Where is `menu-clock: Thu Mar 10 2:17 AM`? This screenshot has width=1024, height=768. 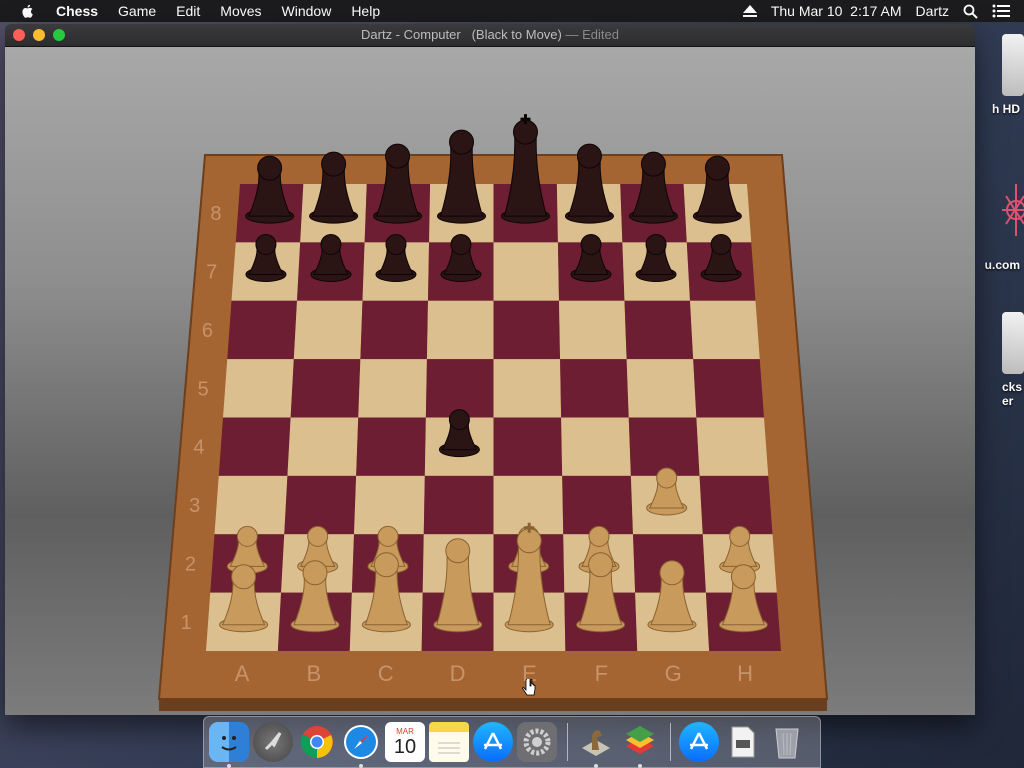
menu-clock: Thu Mar 10 2:17 AM is located at coordinates (836, 11).